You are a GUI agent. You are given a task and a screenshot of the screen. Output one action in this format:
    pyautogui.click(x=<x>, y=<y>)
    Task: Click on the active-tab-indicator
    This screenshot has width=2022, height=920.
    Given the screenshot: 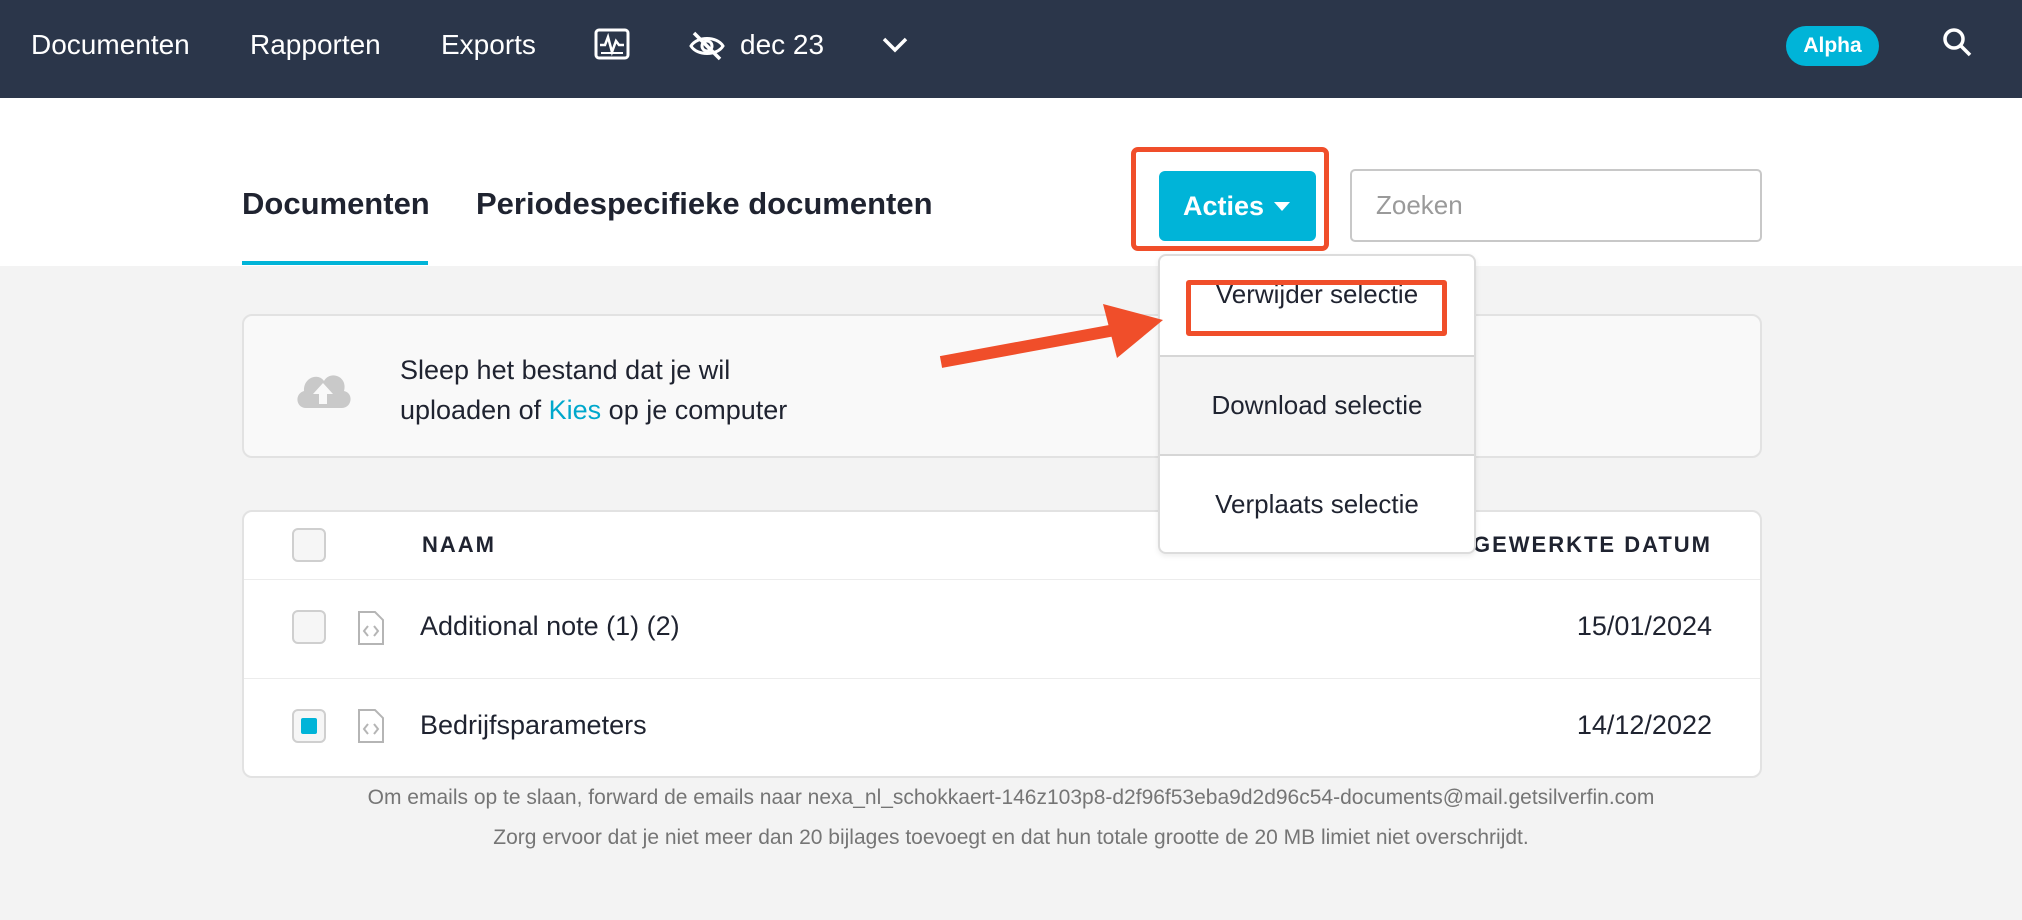 What is the action you would take?
    pyautogui.click(x=335, y=263)
    